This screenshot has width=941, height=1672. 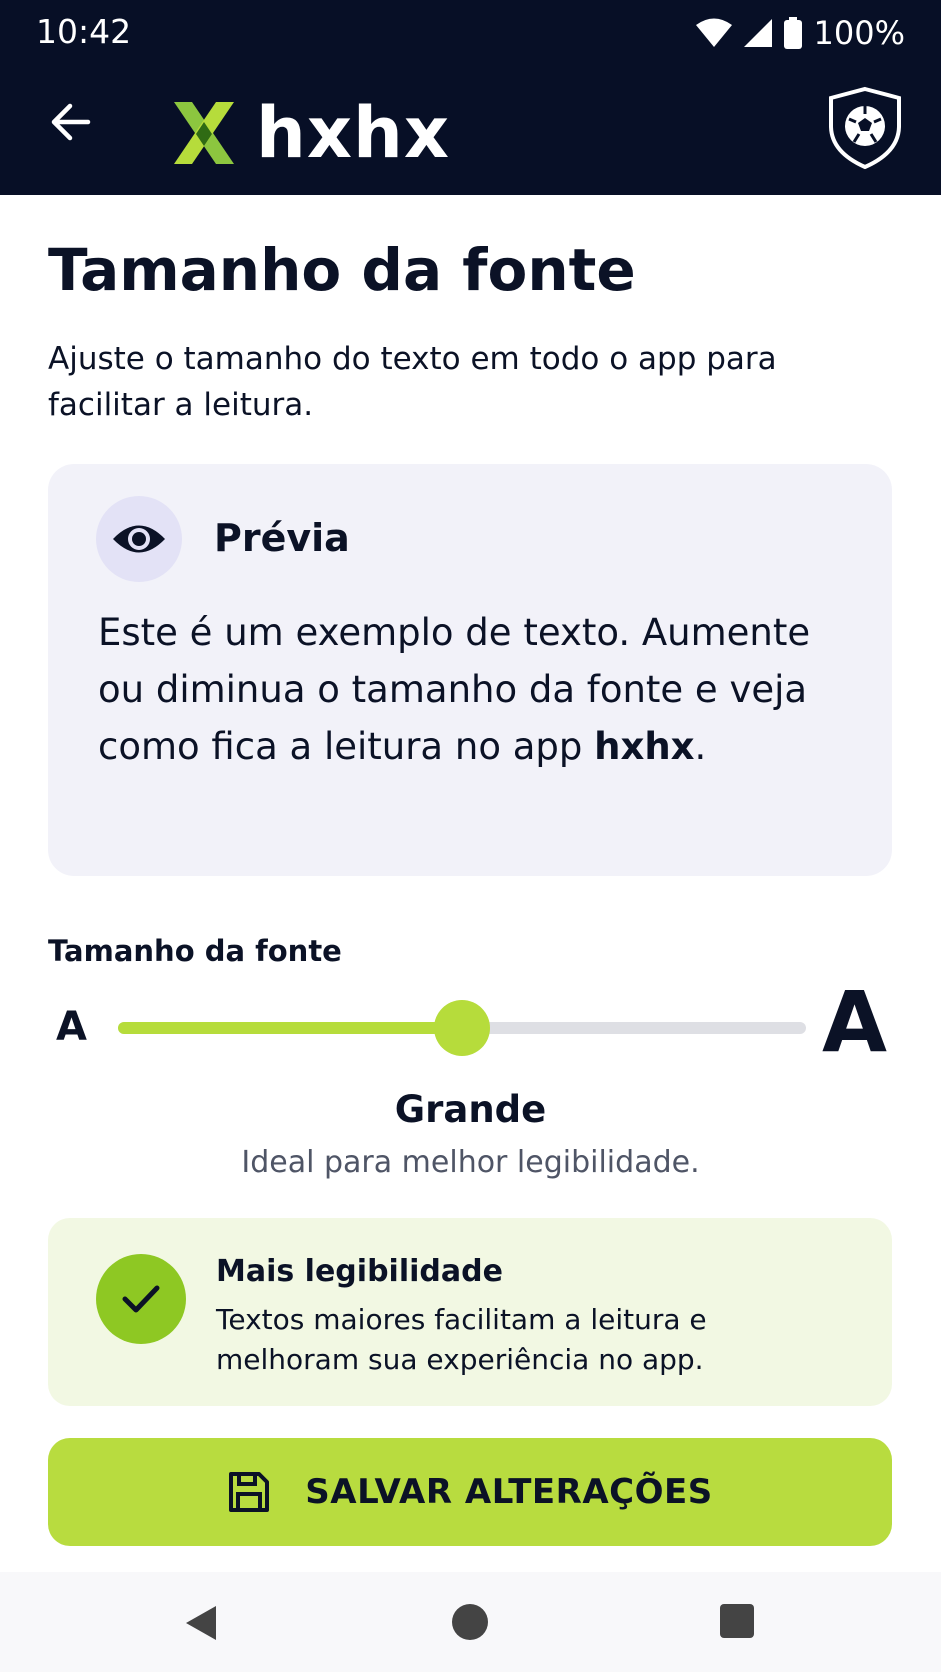 I want to click on preview-title: Prévia, so click(x=282, y=538).